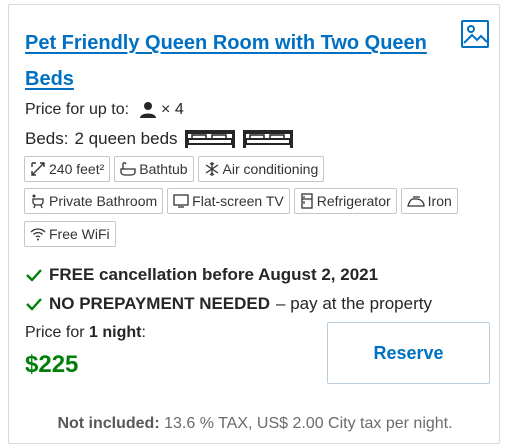 This screenshot has height=448, width=512. What do you see at coordinates (354, 303) in the screenshot?
I see `pay-at-property-text: – pay at the property` at bounding box center [354, 303].